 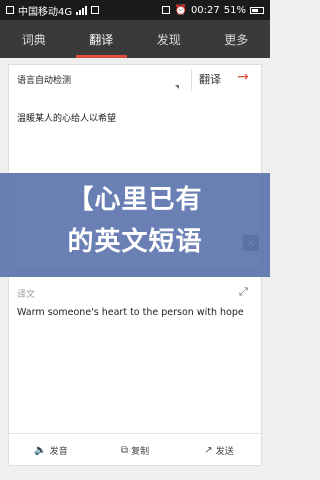 What do you see at coordinates (124, 450) in the screenshot?
I see `copy-icon: ⧉` at bounding box center [124, 450].